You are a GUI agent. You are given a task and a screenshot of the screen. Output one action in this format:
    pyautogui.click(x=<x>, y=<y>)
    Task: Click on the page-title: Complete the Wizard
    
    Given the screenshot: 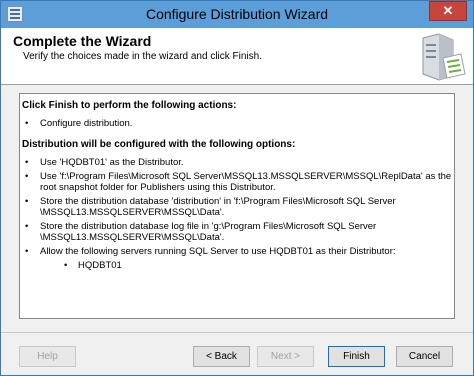 What is the action you would take?
    pyautogui.click(x=82, y=41)
    